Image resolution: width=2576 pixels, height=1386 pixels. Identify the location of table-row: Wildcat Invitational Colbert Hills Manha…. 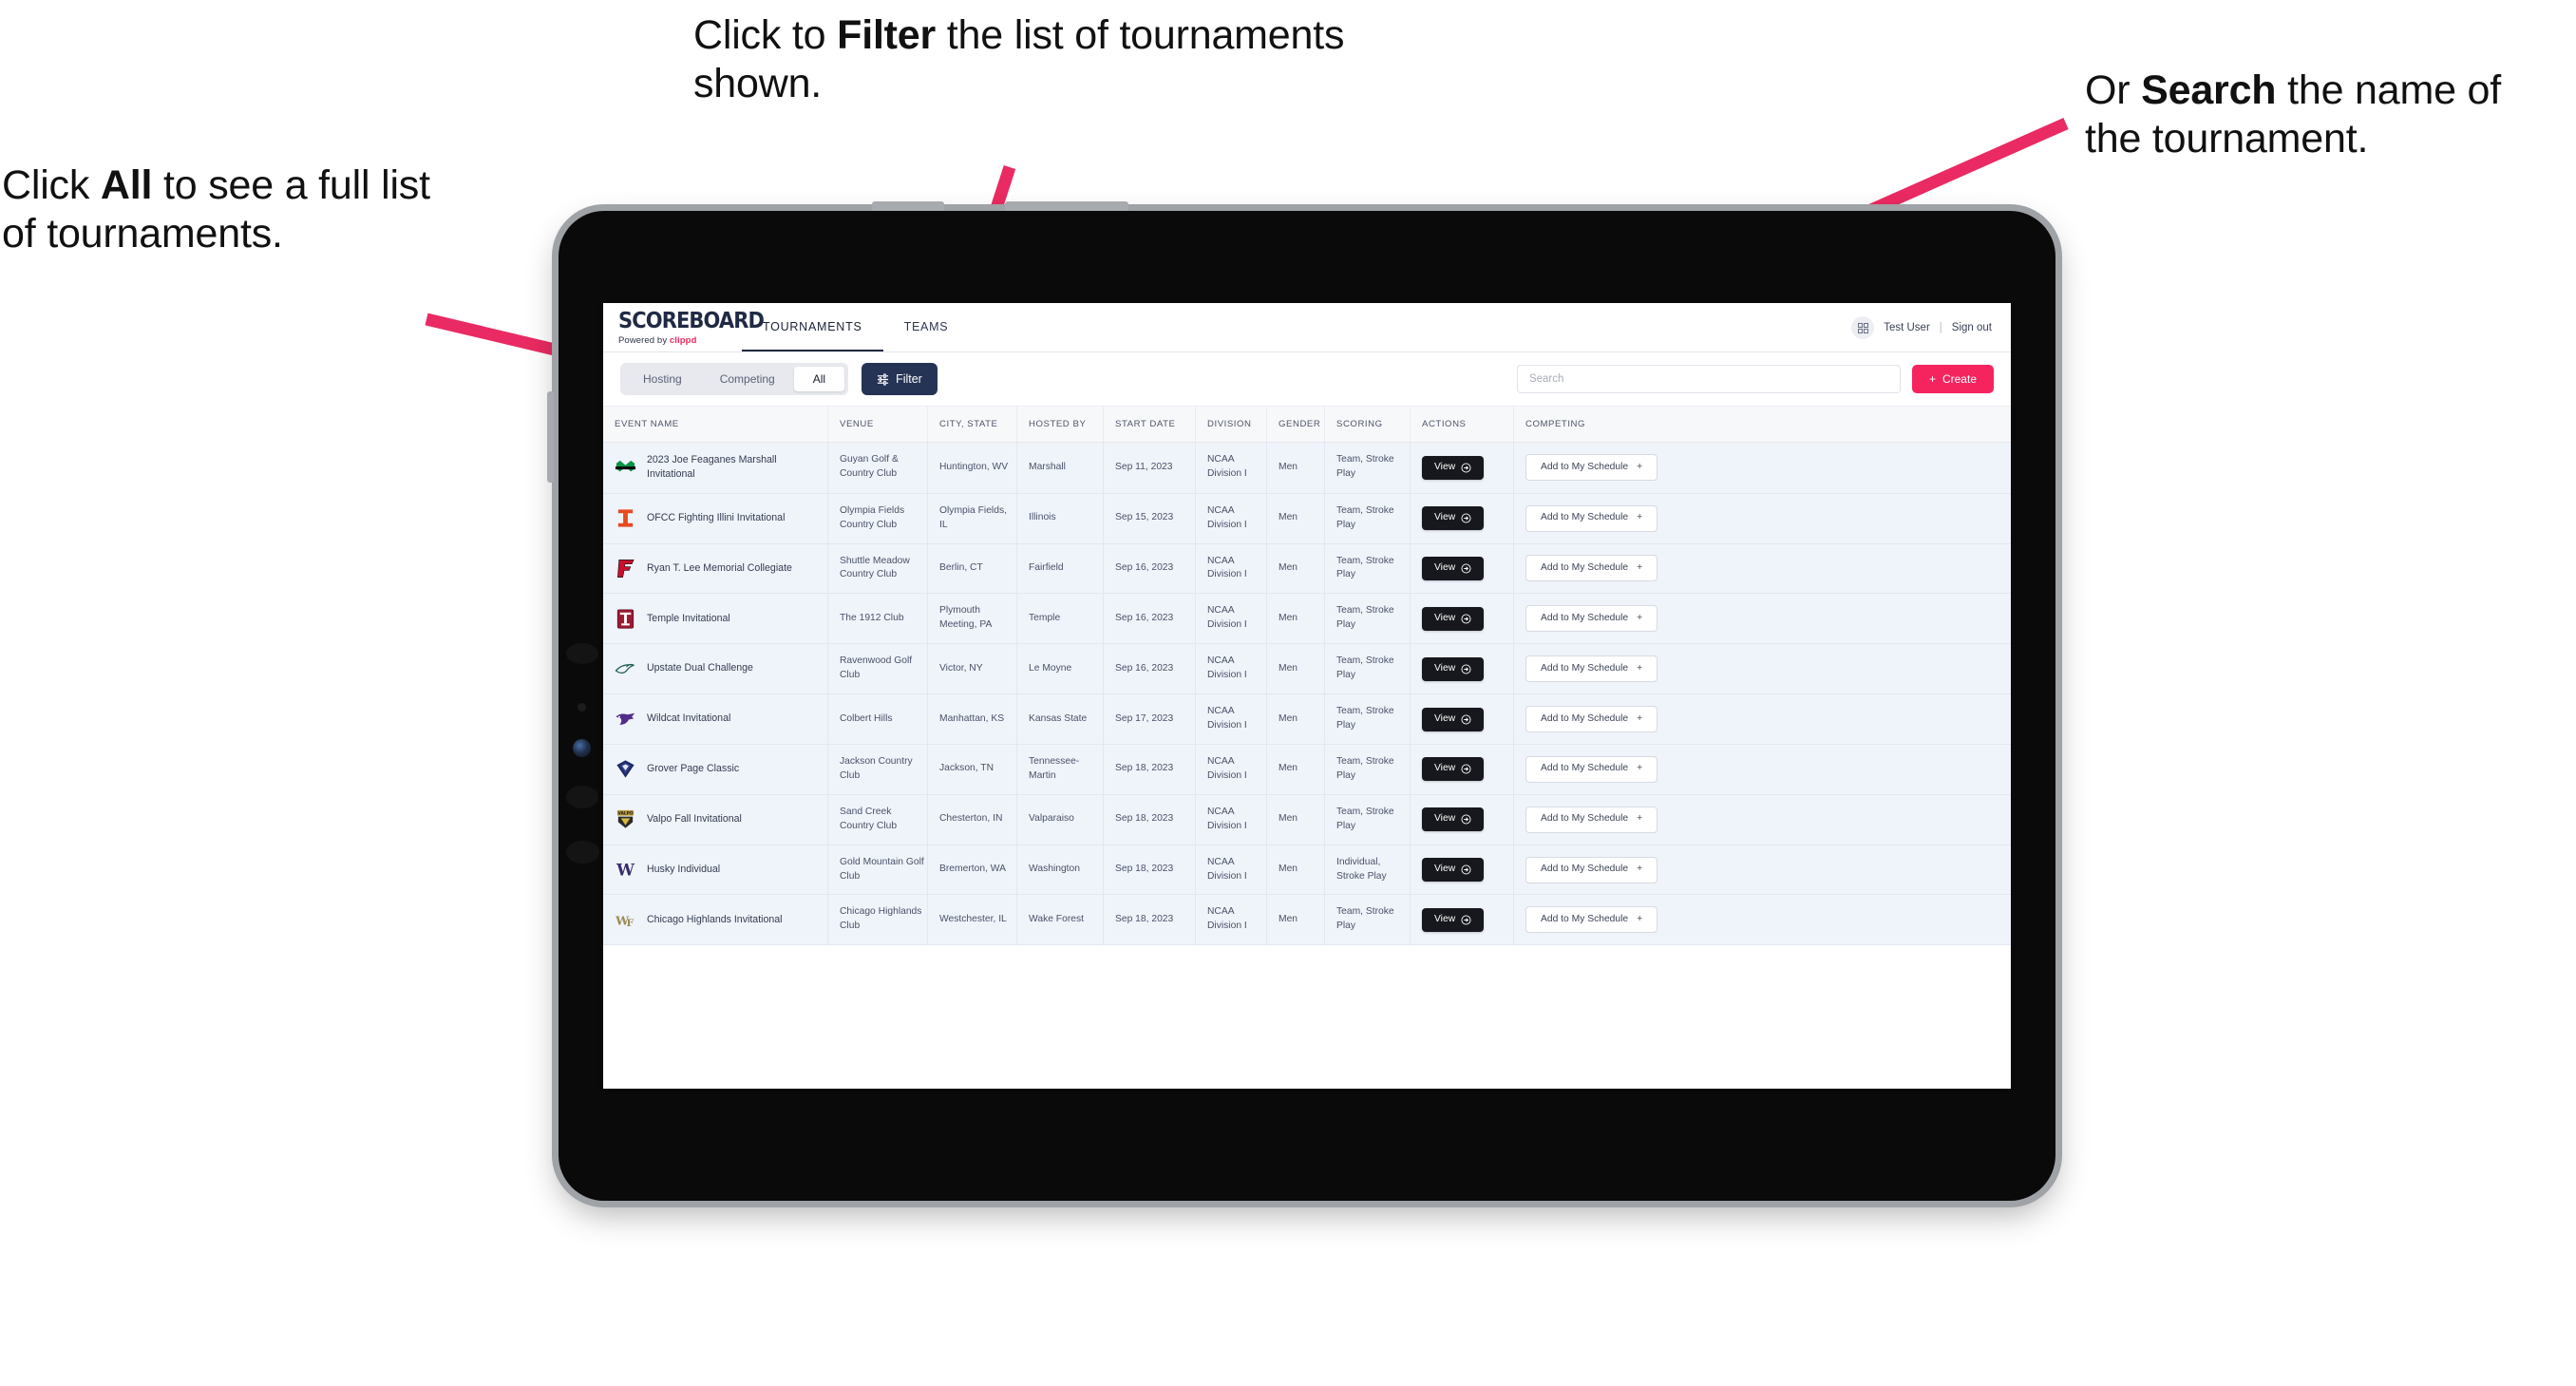
(1307, 719).